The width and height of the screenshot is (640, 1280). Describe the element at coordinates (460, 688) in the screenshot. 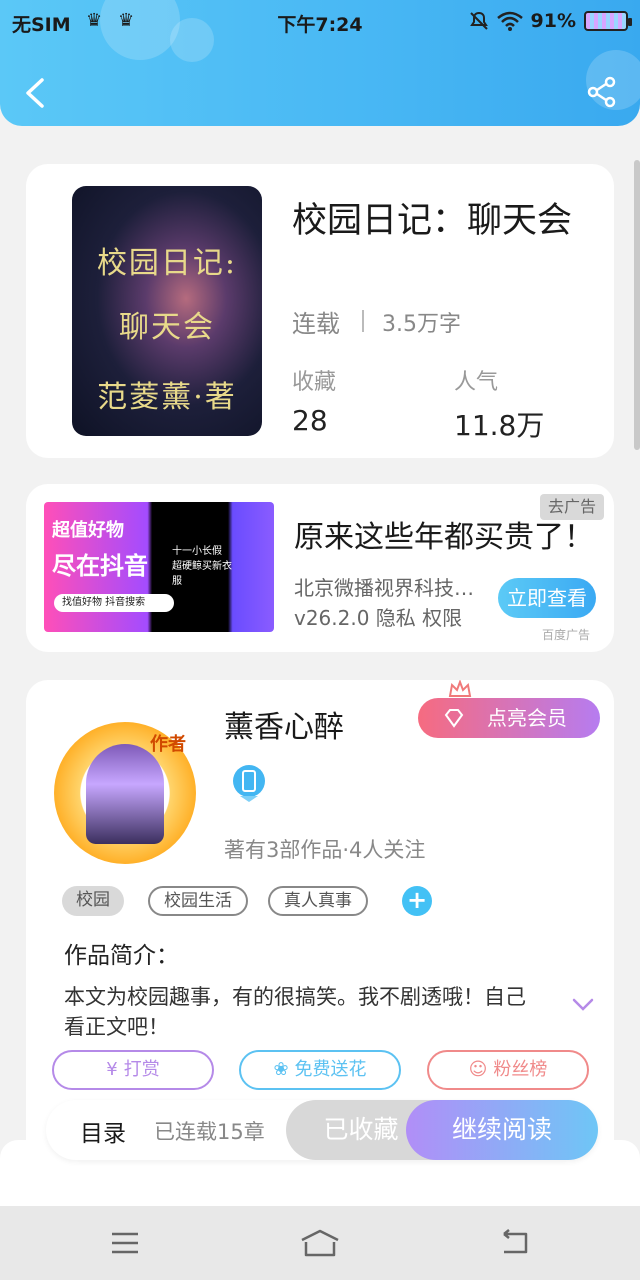

I see `crown-icon` at that location.